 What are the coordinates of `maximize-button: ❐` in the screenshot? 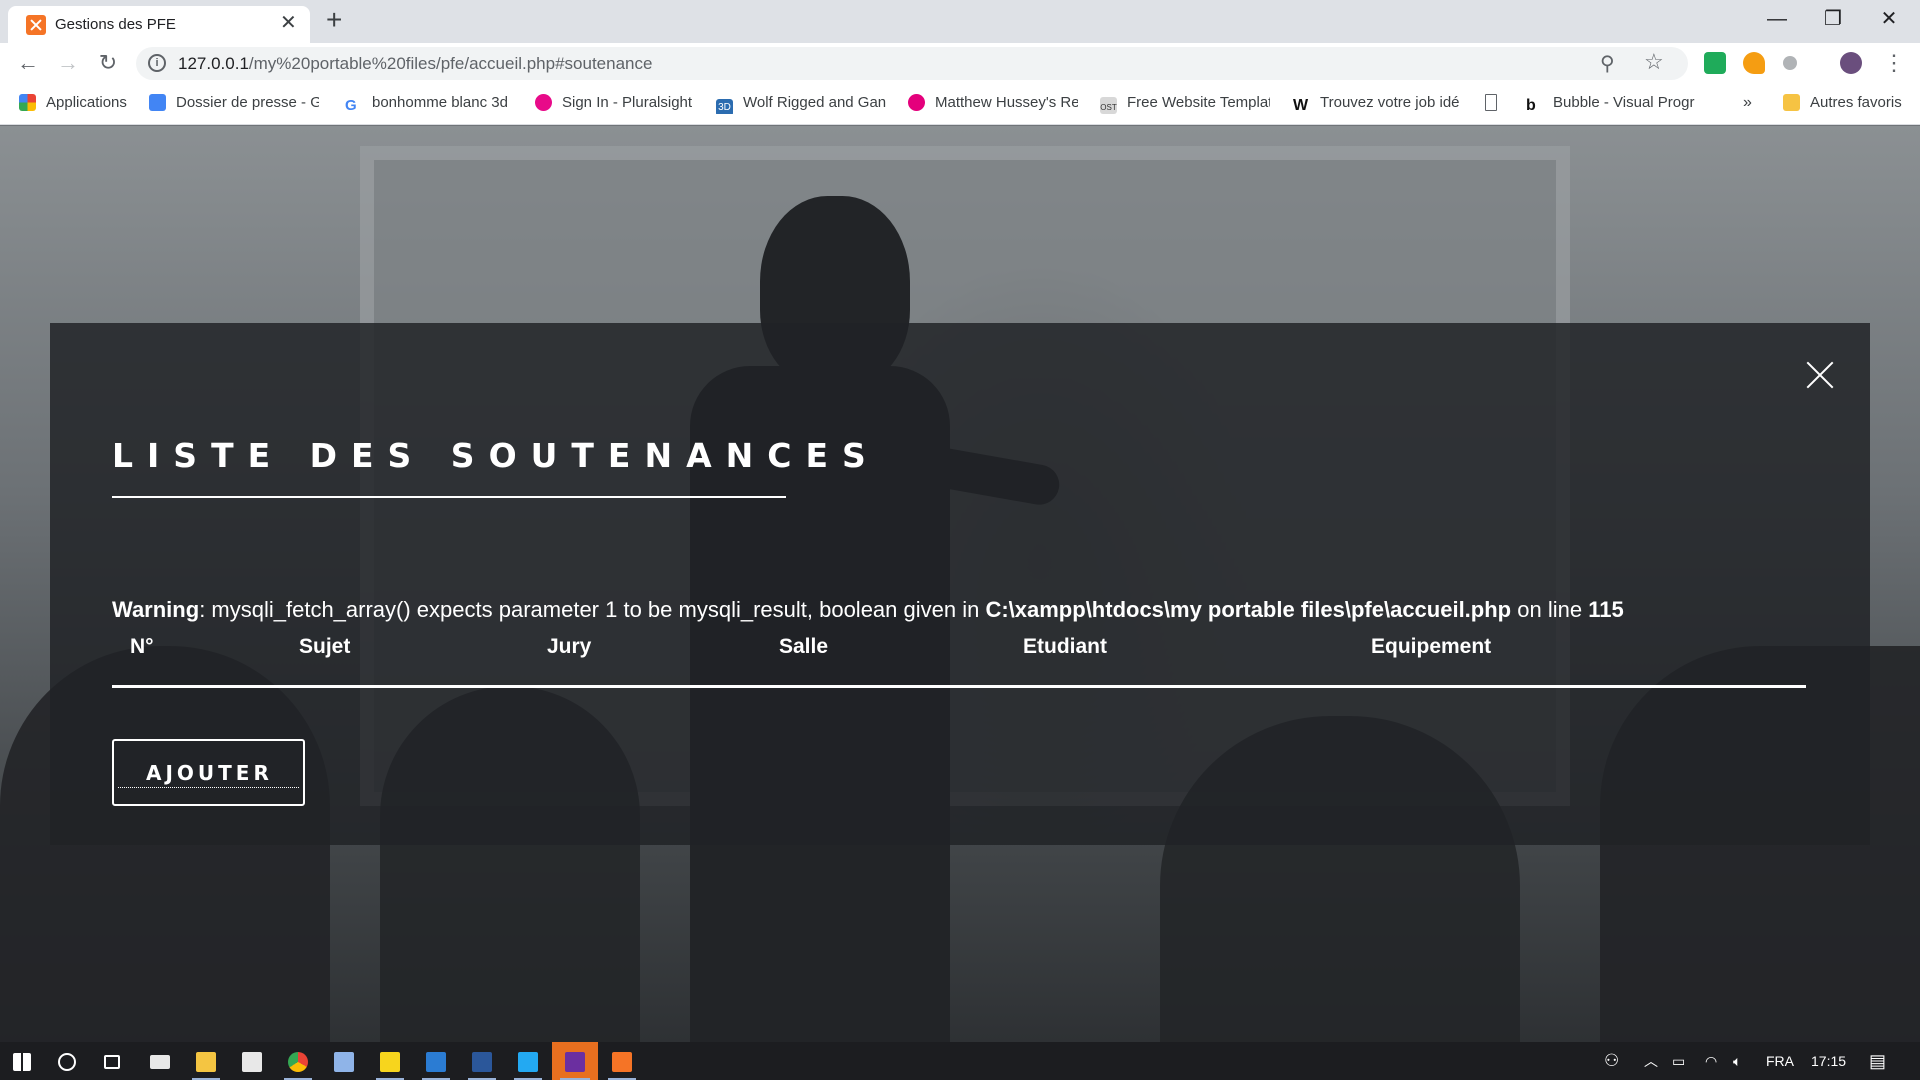 It's located at (1833, 19).